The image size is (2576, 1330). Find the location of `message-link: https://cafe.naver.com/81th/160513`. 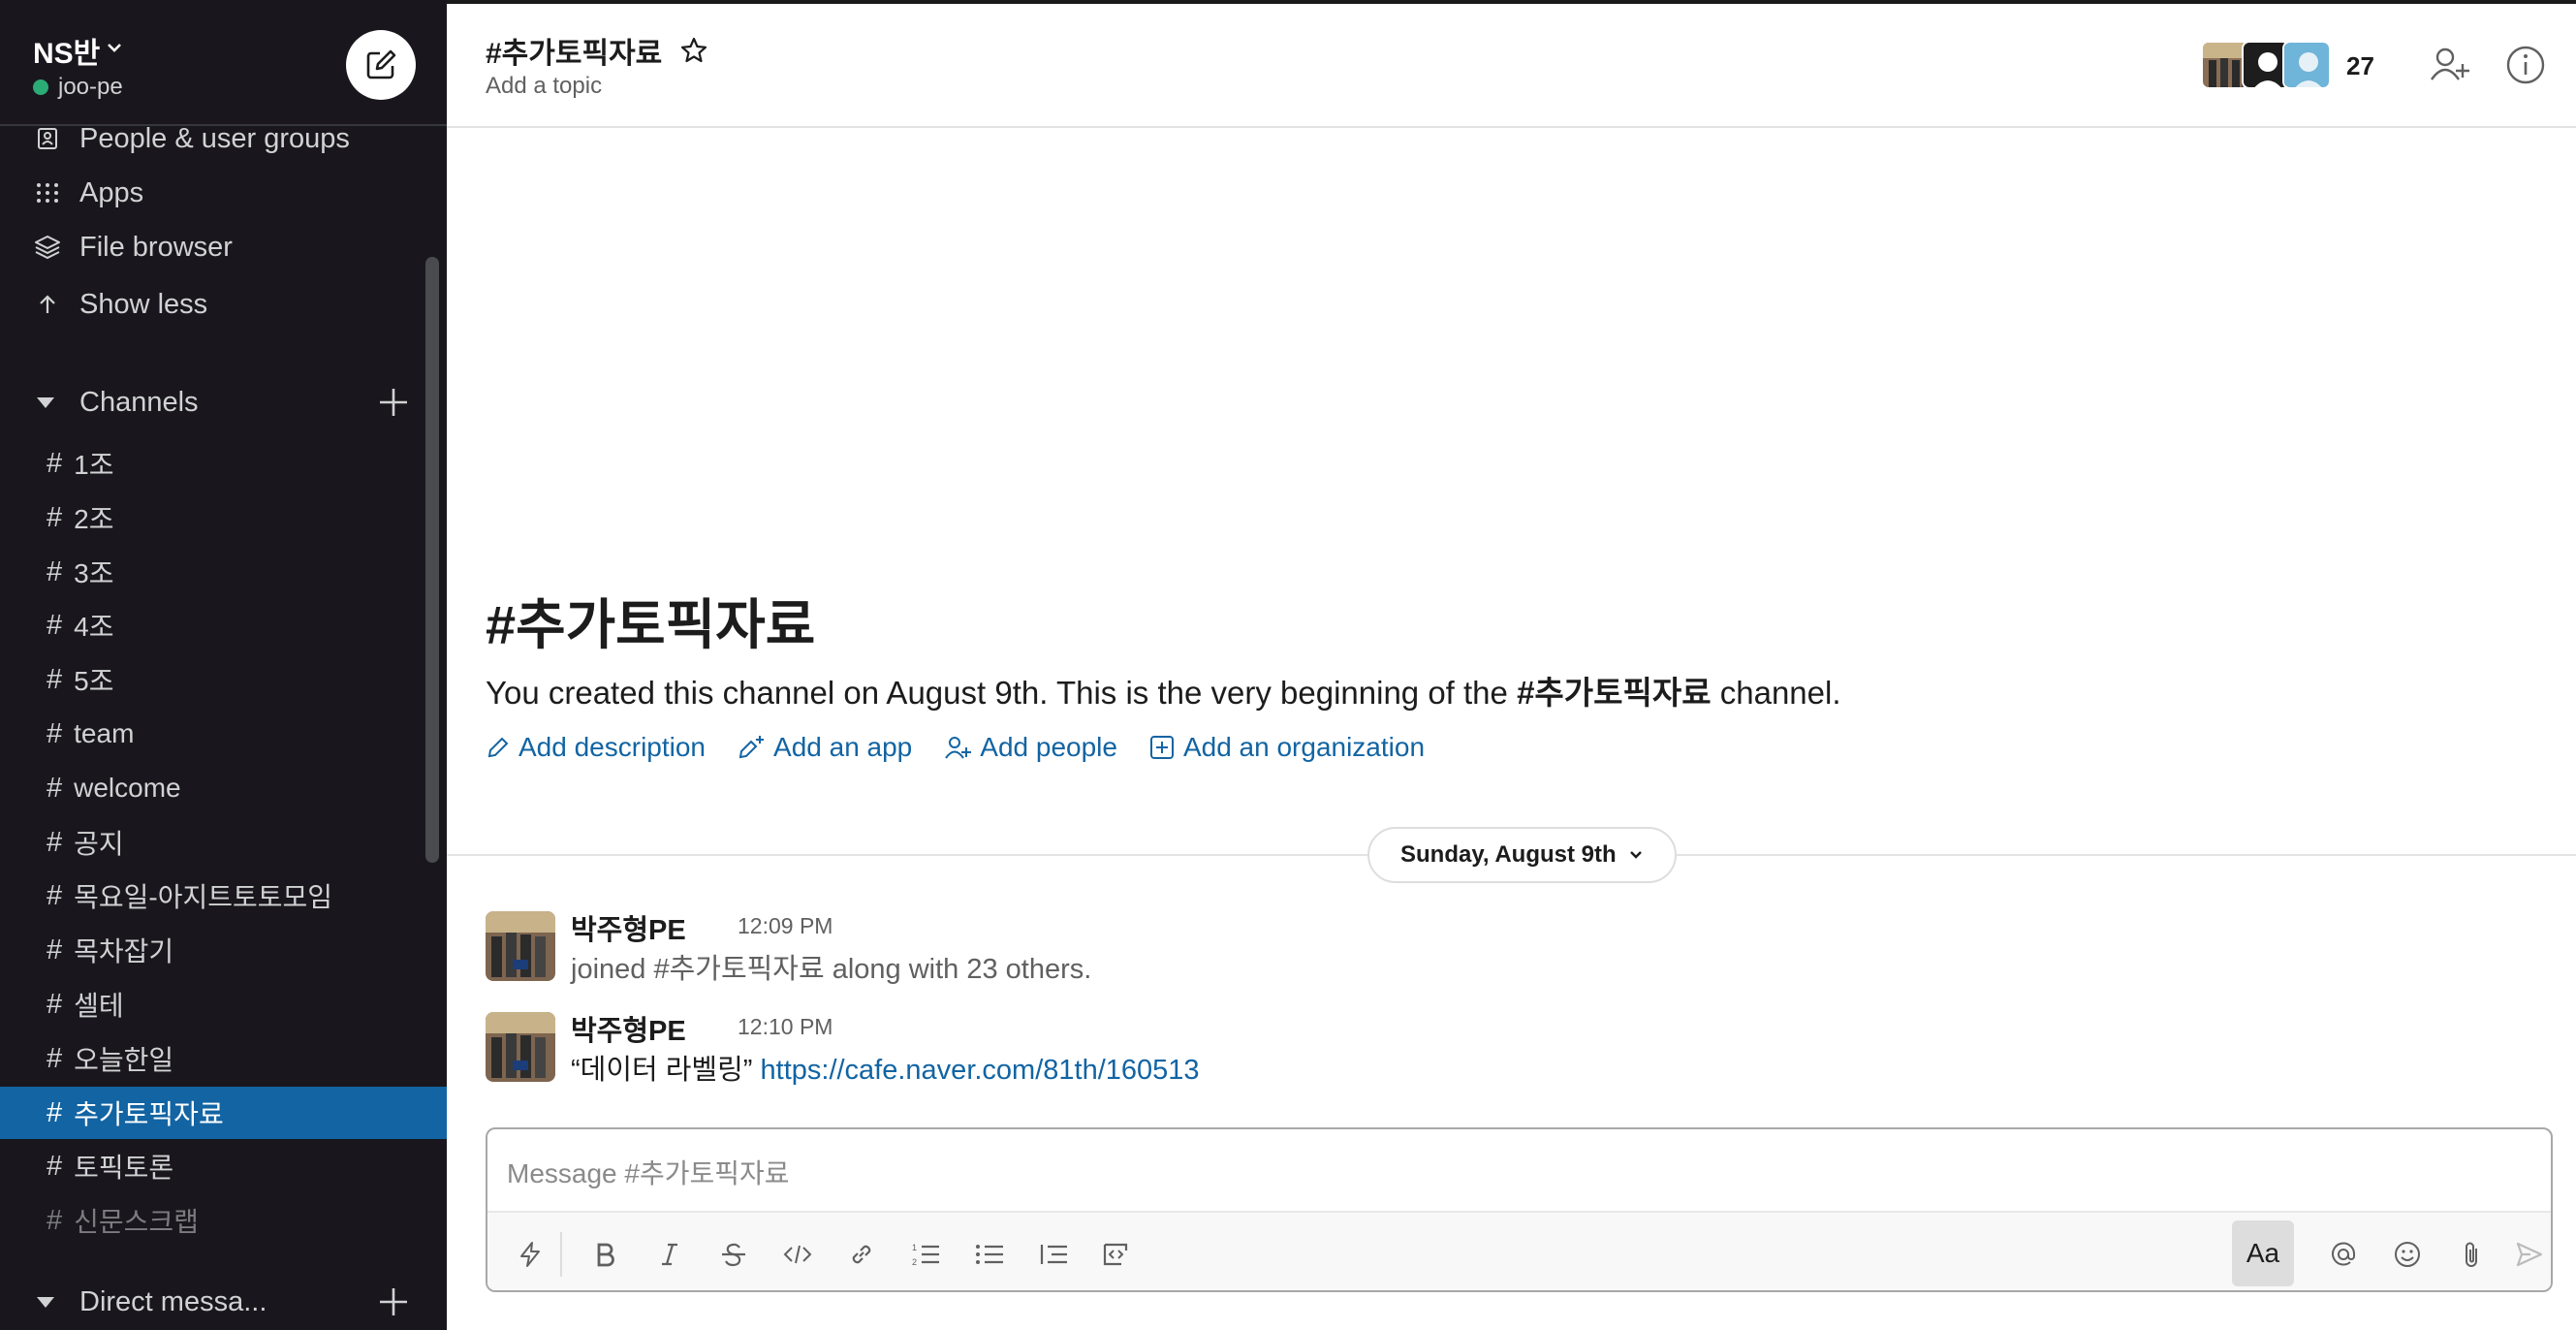

message-link: https://cafe.naver.com/81th/160513 is located at coordinates (980, 1070).